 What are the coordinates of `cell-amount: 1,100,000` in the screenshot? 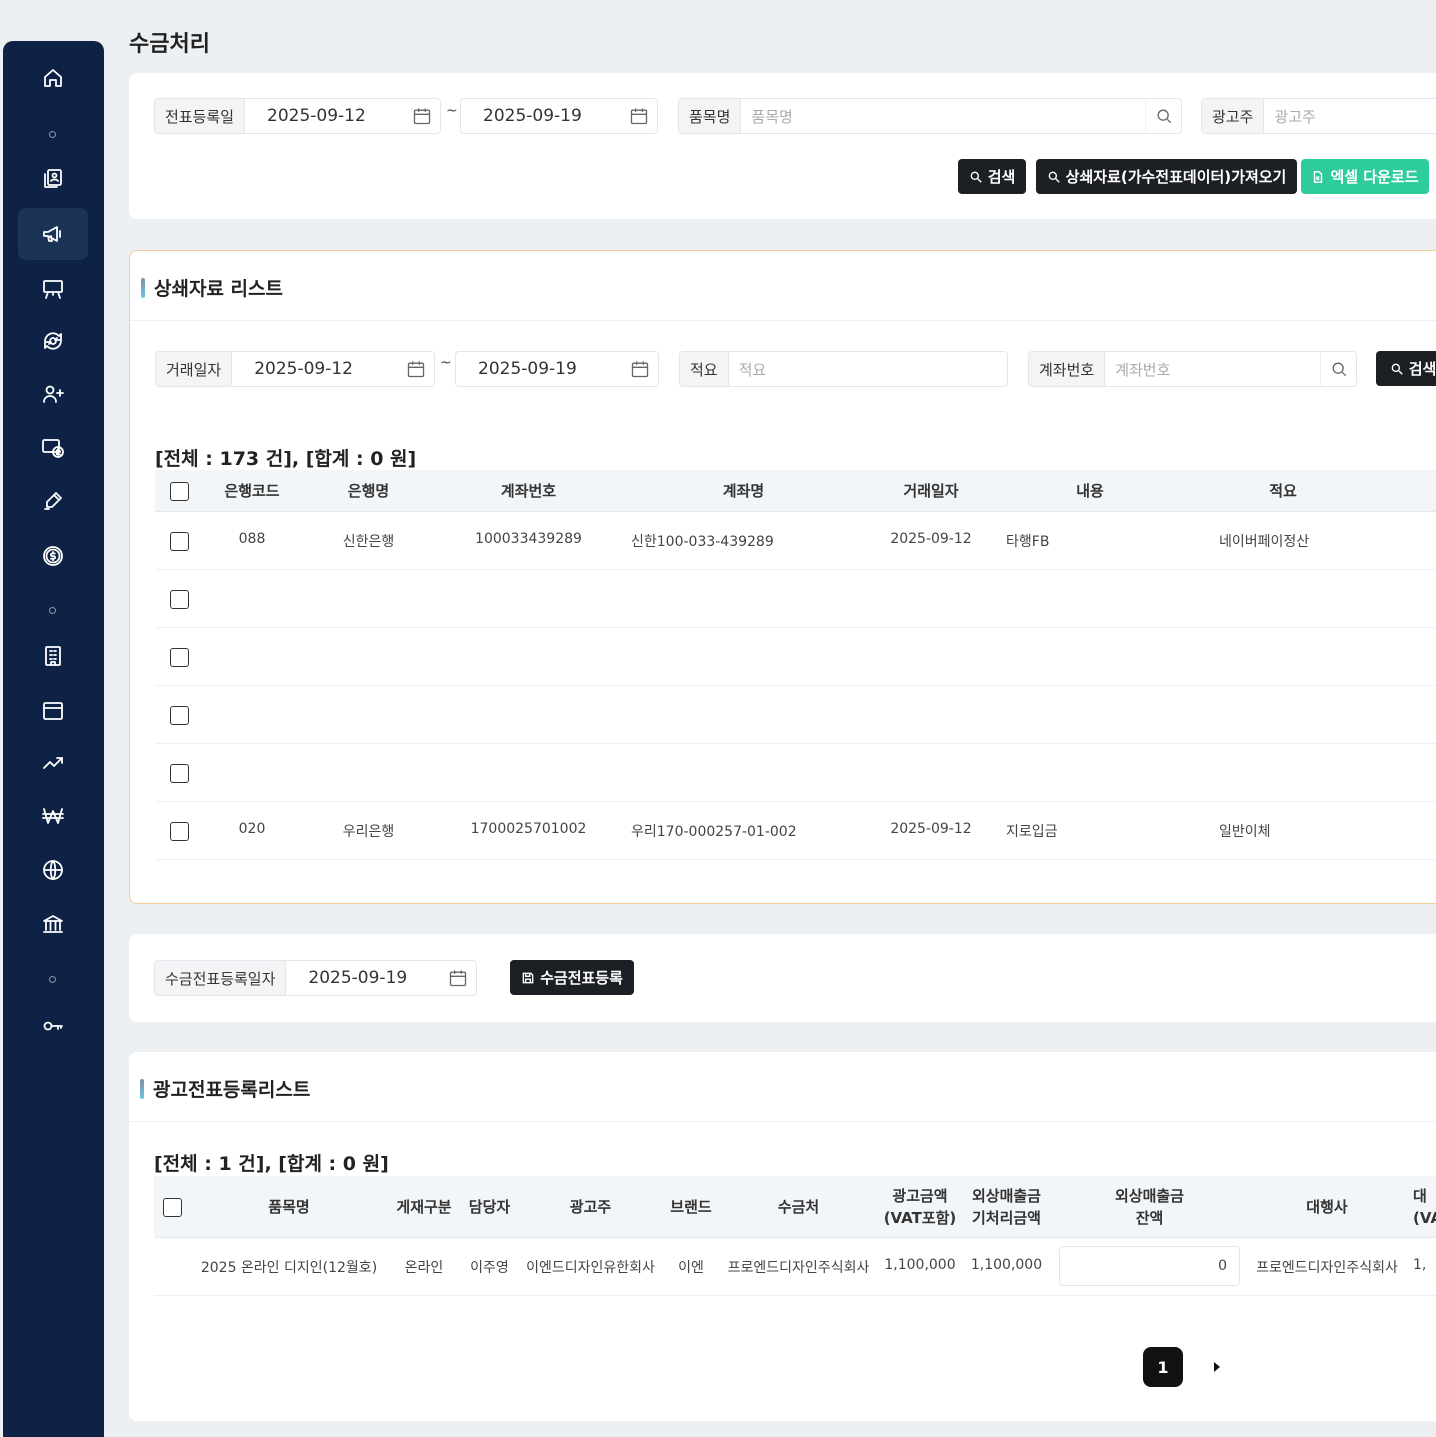 It's located at (920, 1265).